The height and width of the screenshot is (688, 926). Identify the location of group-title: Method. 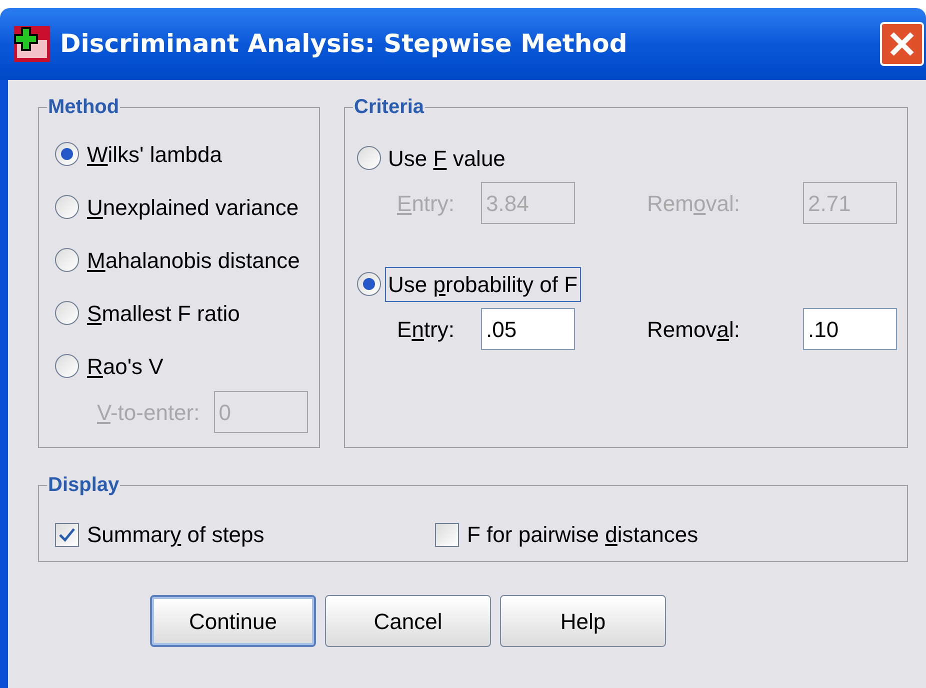
(83, 107).